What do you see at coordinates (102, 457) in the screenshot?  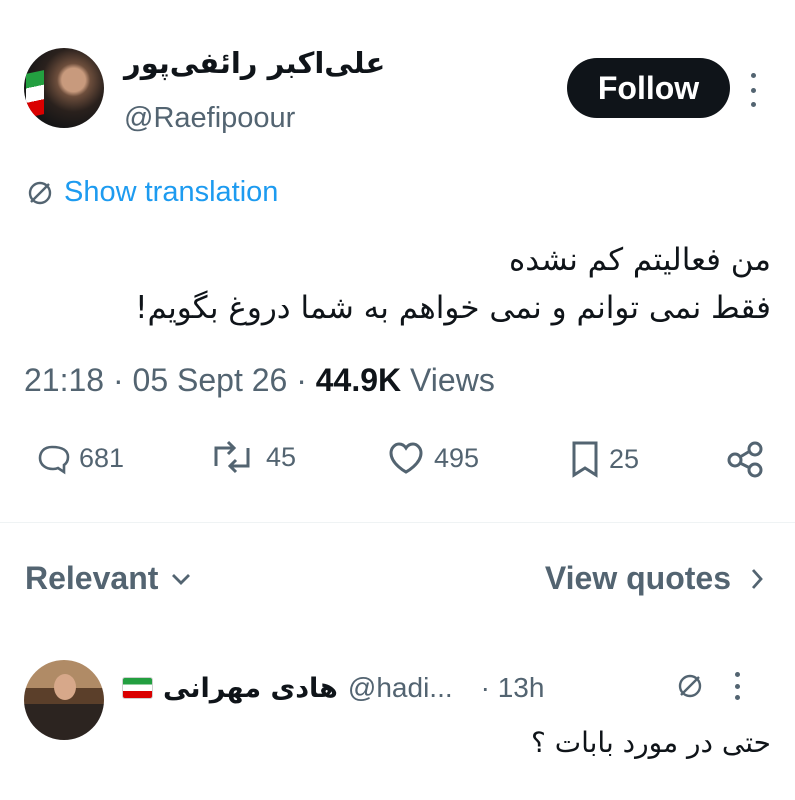 I see `reply-count: 681` at bounding box center [102, 457].